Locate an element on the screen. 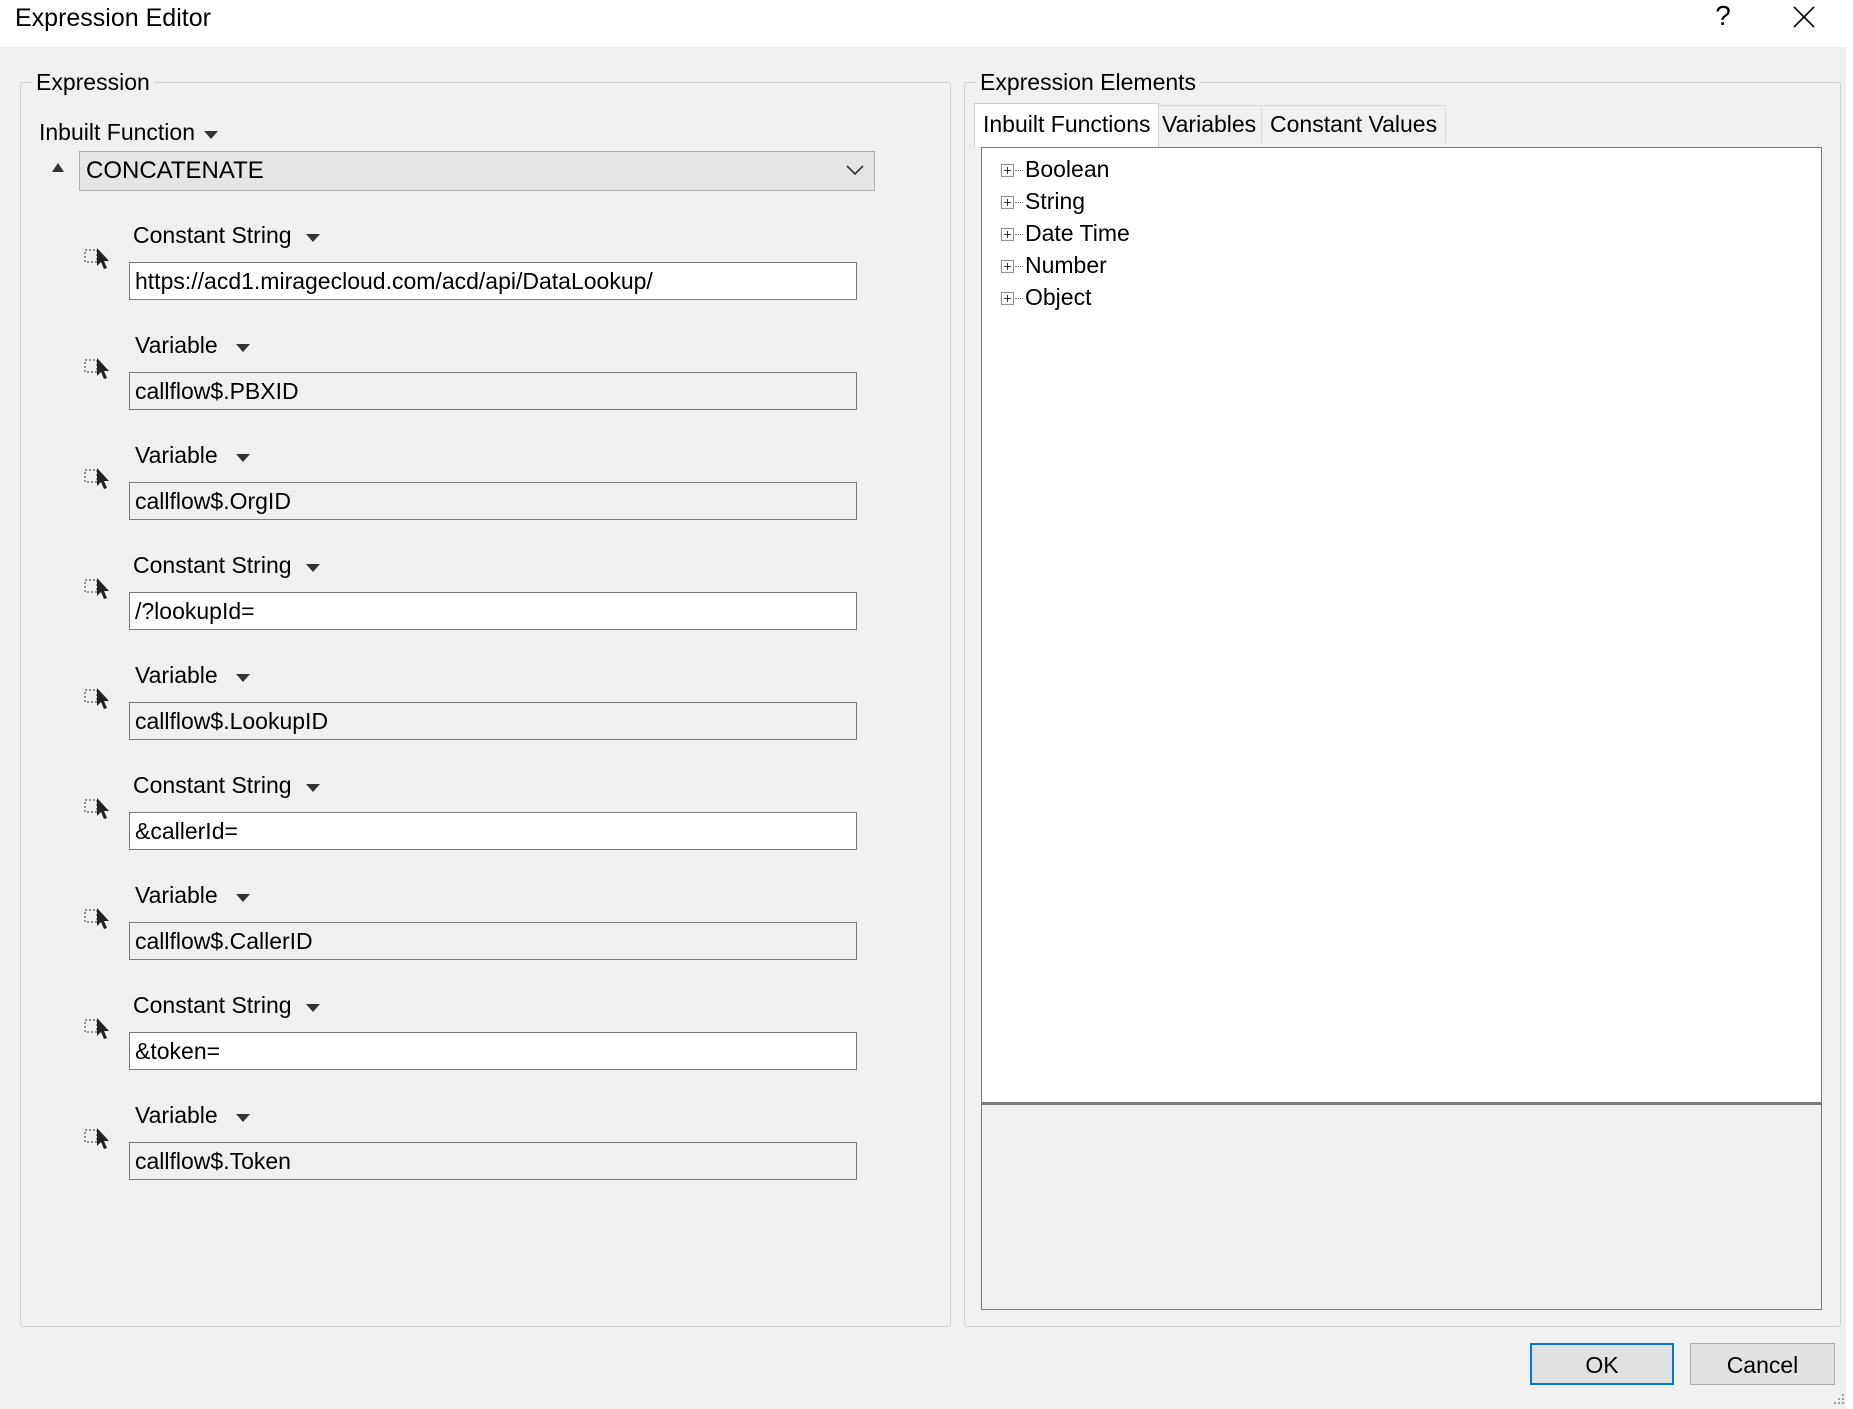 The image size is (1853, 1409). resize-grip-icon is located at coordinates (1839, 1399).